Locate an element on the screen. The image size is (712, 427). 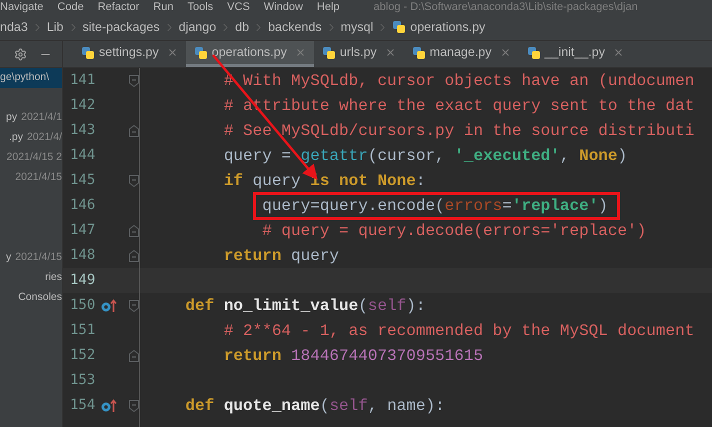
line-number: 143 is located at coordinates (82, 130).